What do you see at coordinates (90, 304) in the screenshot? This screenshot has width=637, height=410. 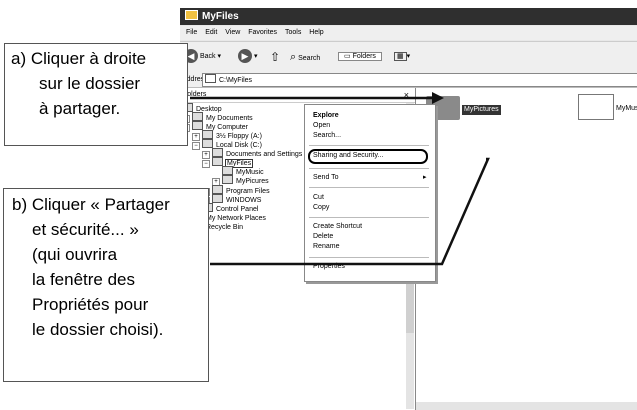 I see `callout-b-line: Propriétés pour` at bounding box center [90, 304].